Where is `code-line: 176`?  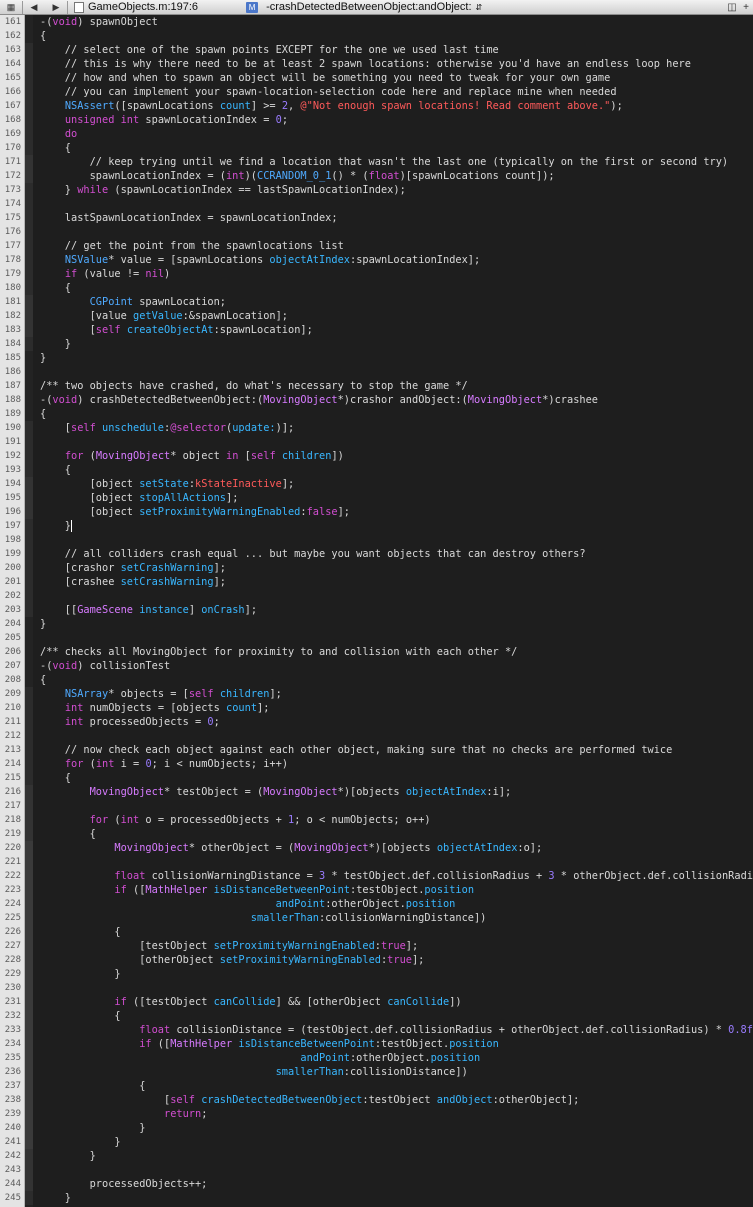
code-line: 176 is located at coordinates (376, 232).